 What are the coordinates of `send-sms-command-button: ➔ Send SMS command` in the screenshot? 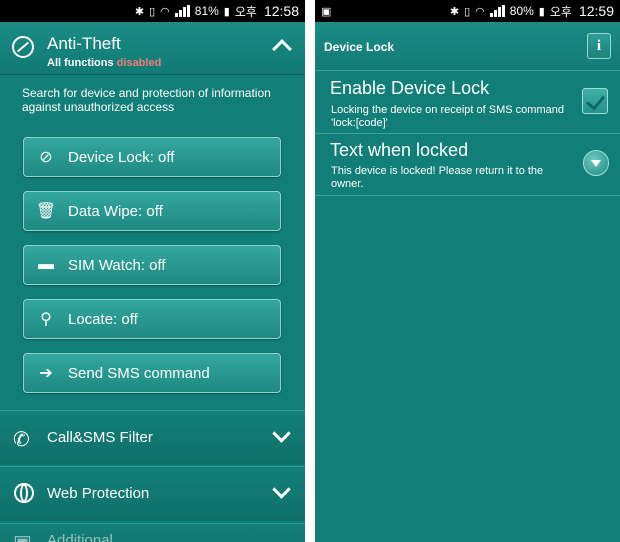 It's located at (152, 373).